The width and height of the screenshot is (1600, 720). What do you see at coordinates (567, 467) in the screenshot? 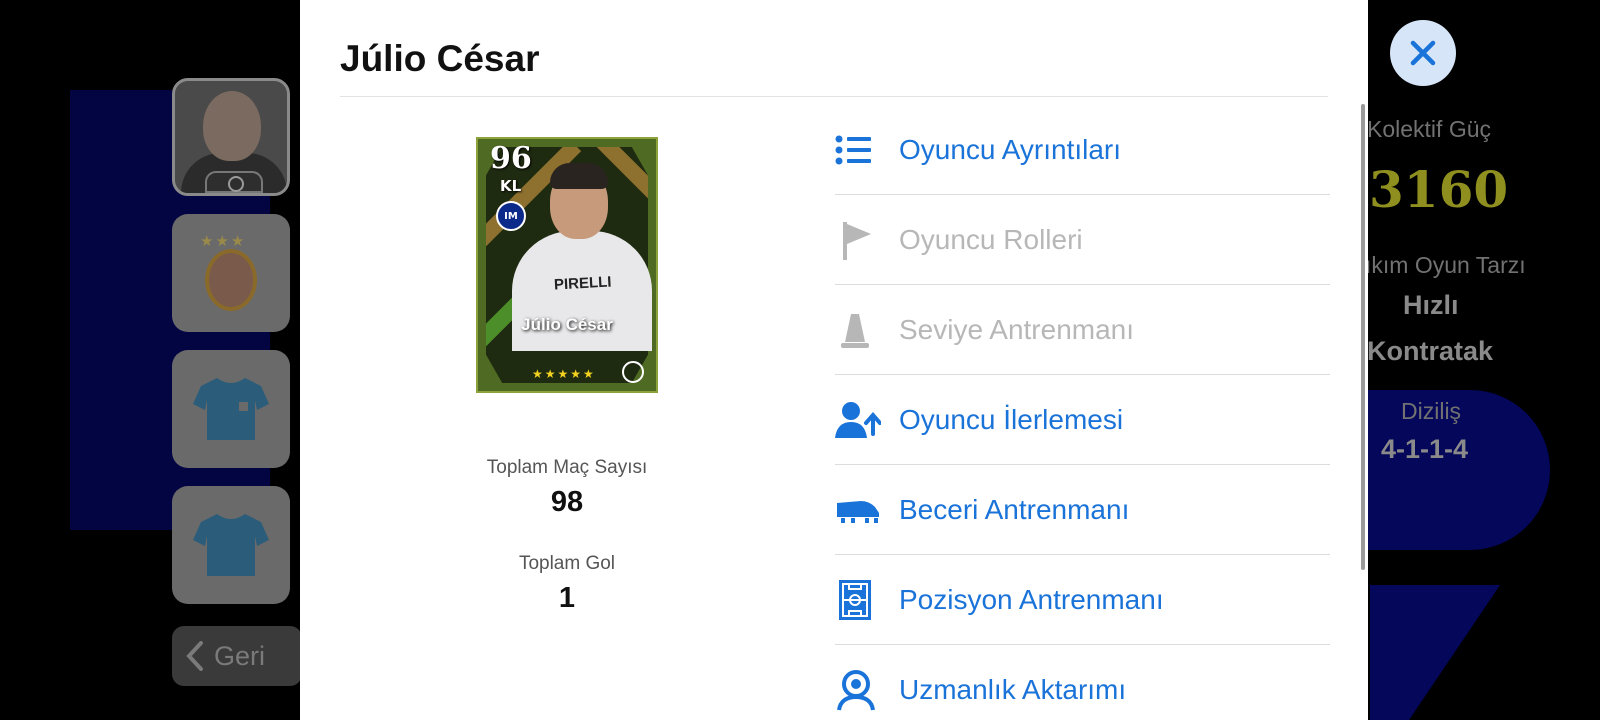
I see `total-matches-label: Toplam Maç Sayısı` at bounding box center [567, 467].